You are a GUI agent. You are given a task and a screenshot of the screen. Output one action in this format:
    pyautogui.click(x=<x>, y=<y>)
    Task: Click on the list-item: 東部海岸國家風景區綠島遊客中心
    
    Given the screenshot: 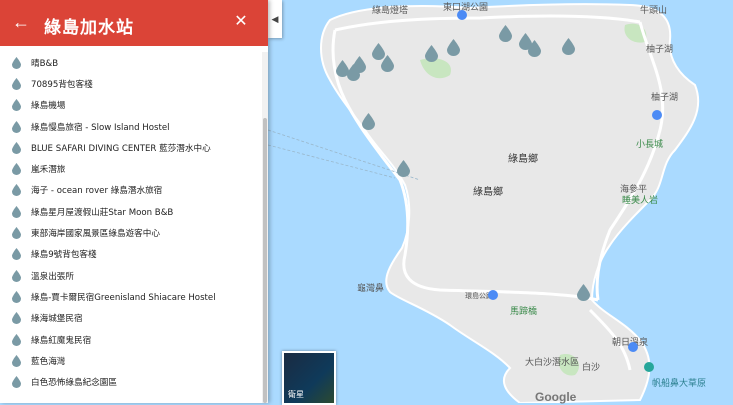 What is the action you would take?
    pyautogui.click(x=131, y=232)
    